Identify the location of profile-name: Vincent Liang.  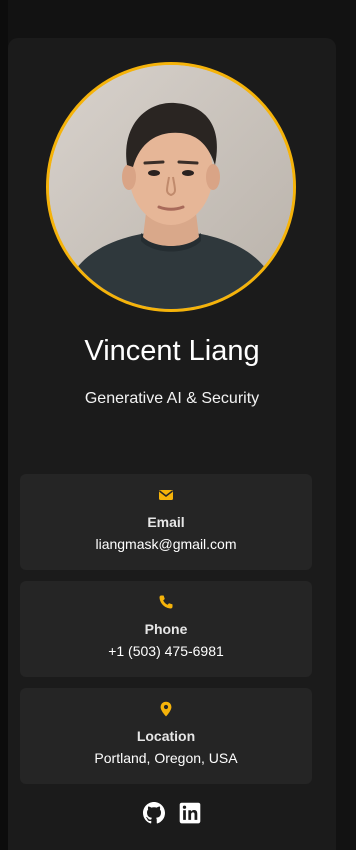
(172, 351).